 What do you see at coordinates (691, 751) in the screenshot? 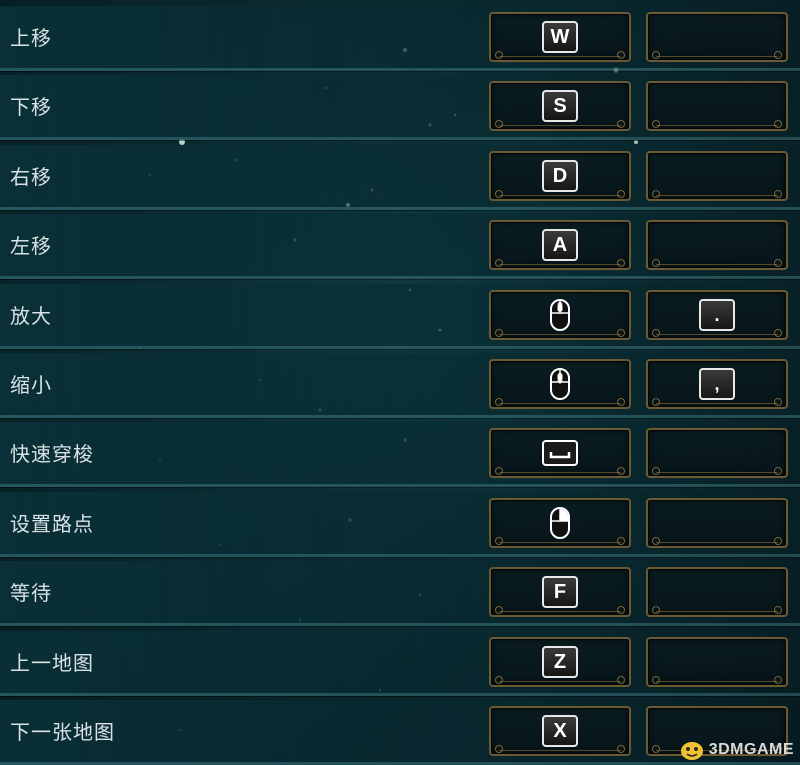
I see `3dm-logo-icon` at bounding box center [691, 751].